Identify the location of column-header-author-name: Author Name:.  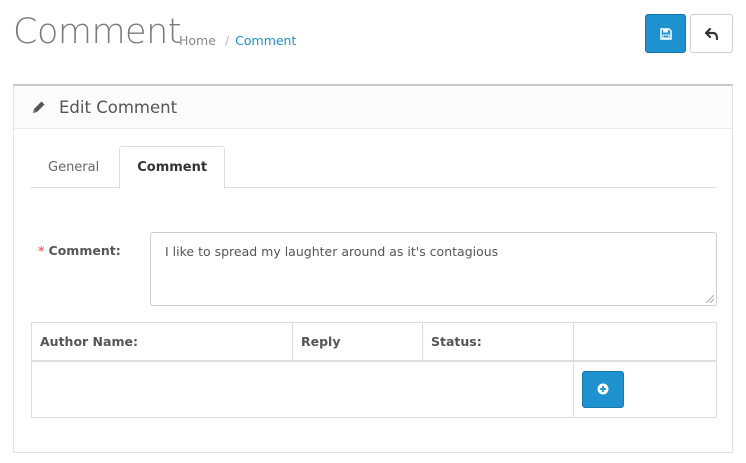
(162, 342).